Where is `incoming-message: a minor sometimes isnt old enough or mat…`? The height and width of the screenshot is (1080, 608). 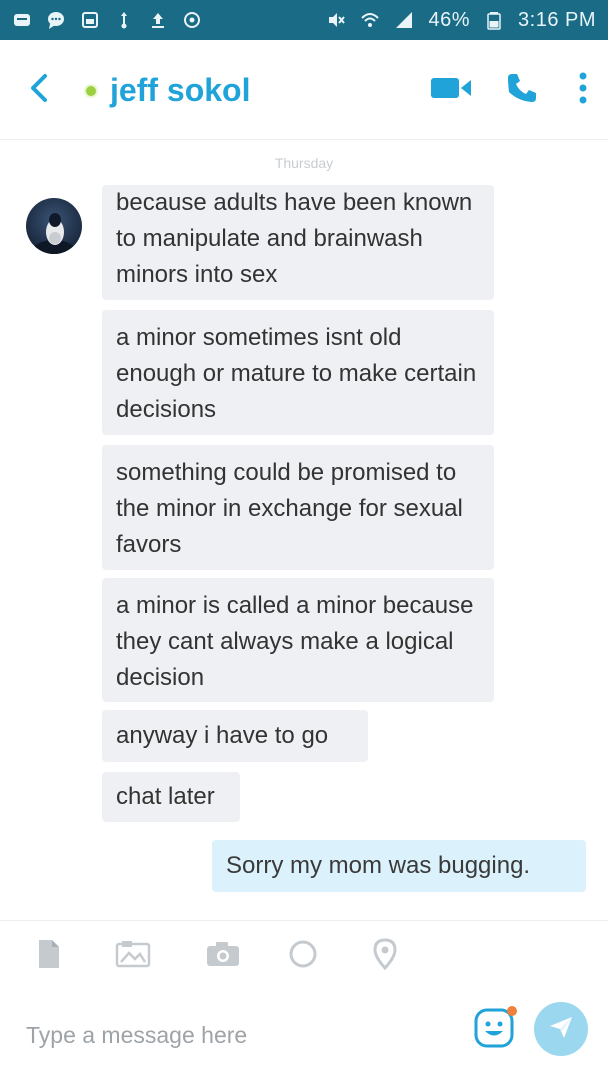
incoming-message: a minor sometimes isnt old enough or mat… is located at coordinates (298, 372).